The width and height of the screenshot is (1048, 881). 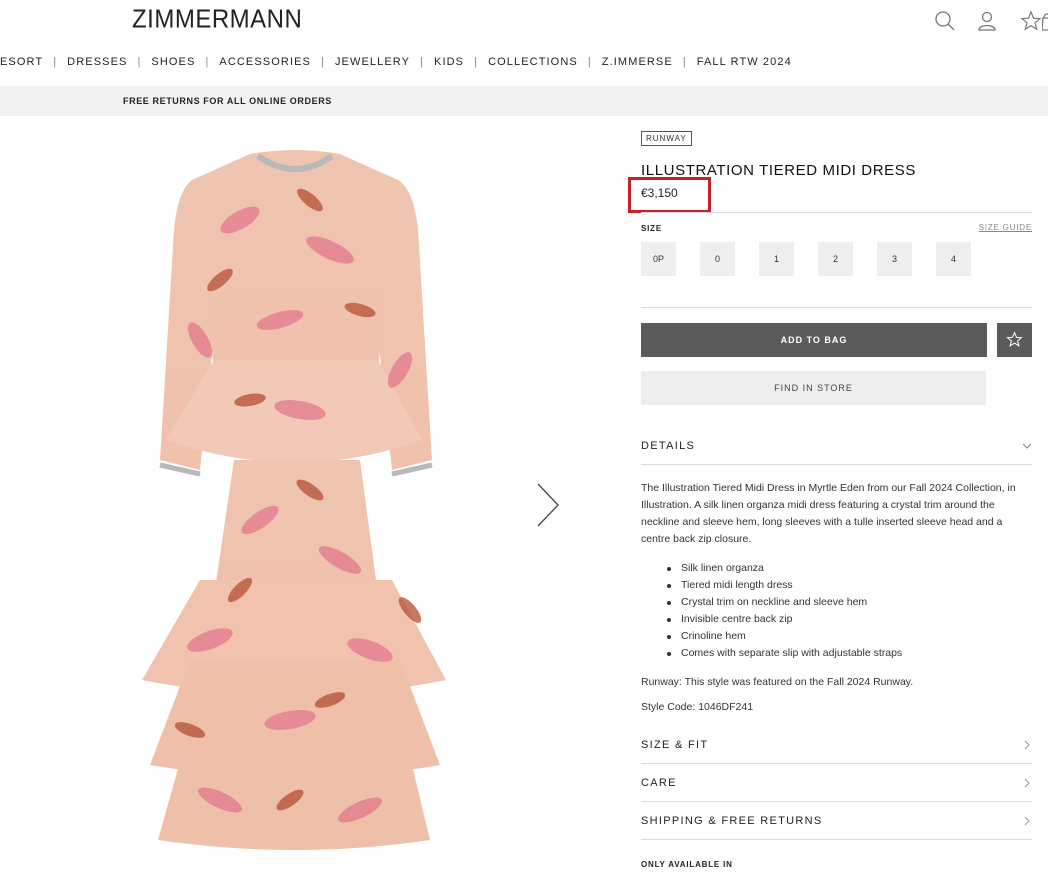 I want to click on details-heading: DETAILS, so click(x=668, y=446).